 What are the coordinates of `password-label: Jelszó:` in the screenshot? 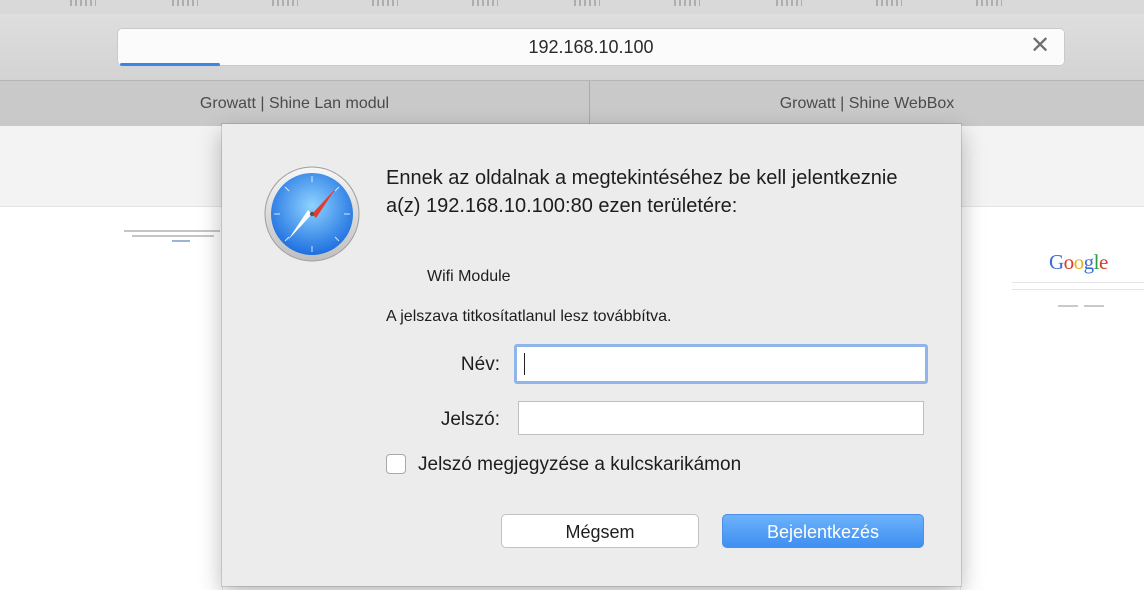 It's located at (470, 419).